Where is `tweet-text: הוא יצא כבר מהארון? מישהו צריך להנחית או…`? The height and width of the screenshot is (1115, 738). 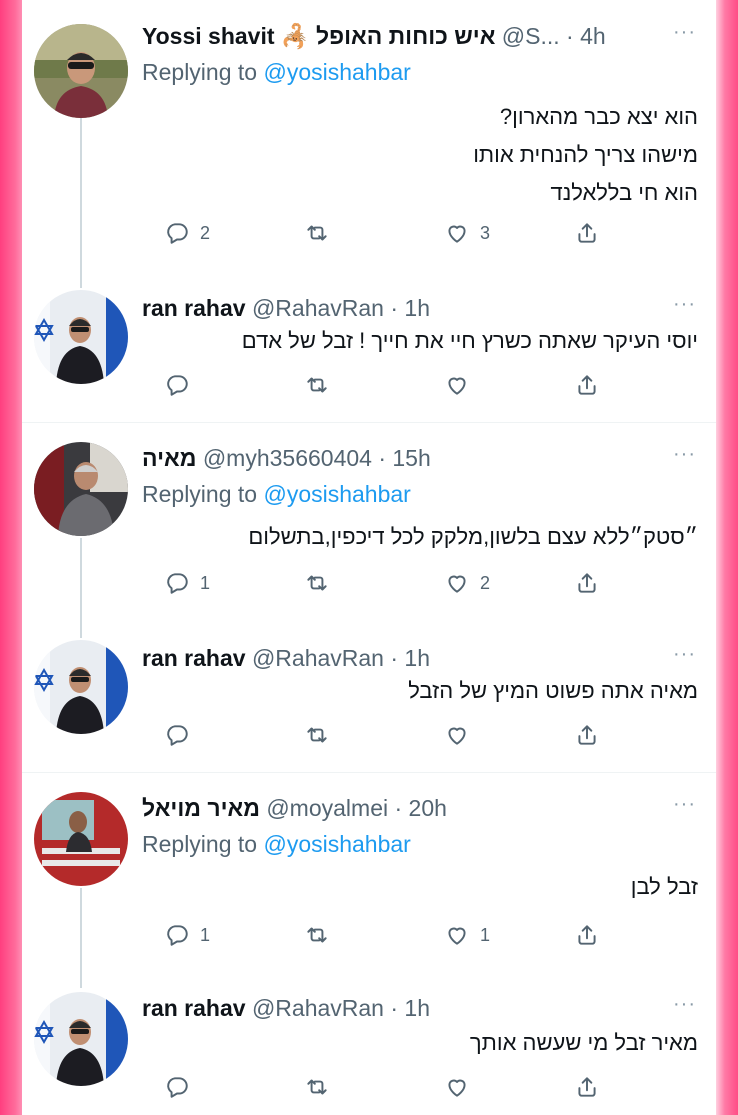 tweet-text: הוא יצא כבר מהארון? מישהו צריך להנחית או… is located at coordinates (585, 154).